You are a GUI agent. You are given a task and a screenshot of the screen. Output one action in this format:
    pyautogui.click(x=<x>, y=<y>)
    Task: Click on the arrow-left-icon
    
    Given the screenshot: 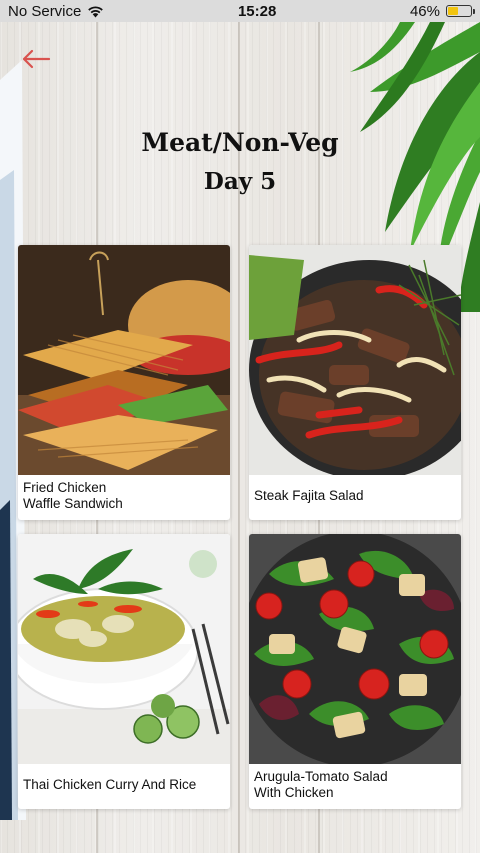 What is the action you would take?
    pyautogui.click(x=36, y=59)
    